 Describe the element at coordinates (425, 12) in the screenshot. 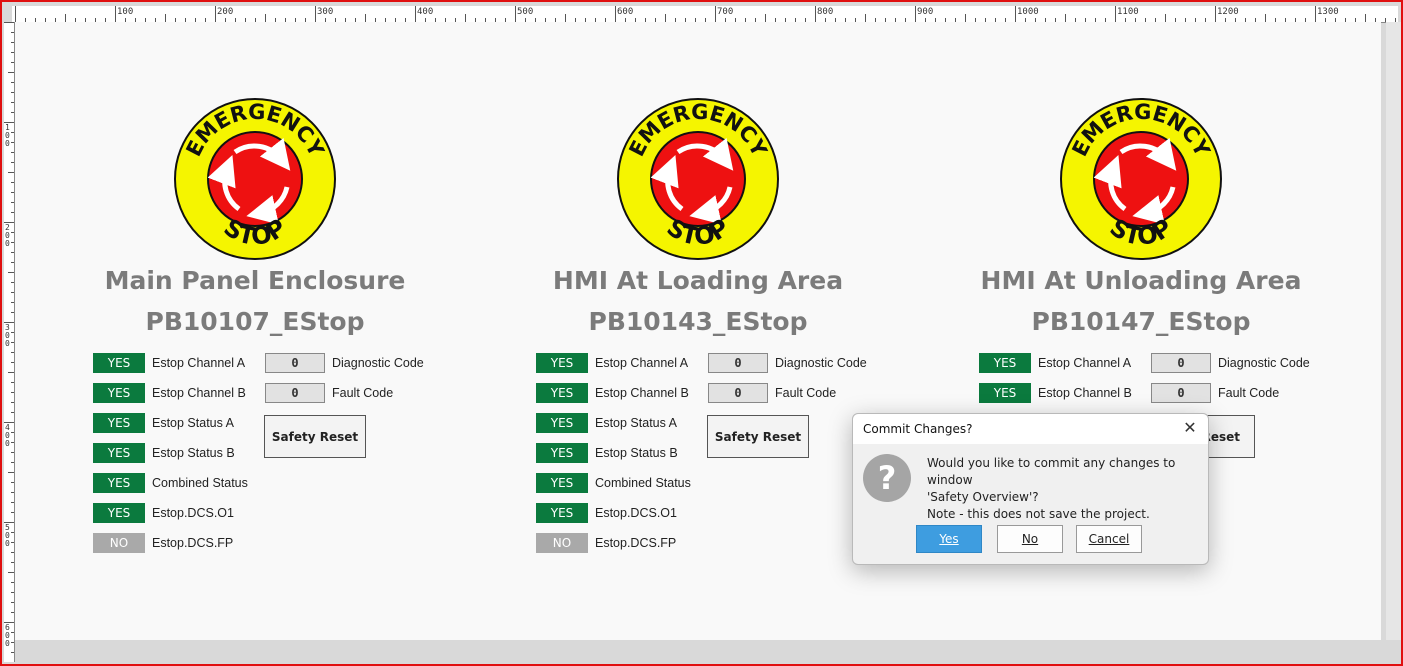

I see `ruler-label: 400` at that location.